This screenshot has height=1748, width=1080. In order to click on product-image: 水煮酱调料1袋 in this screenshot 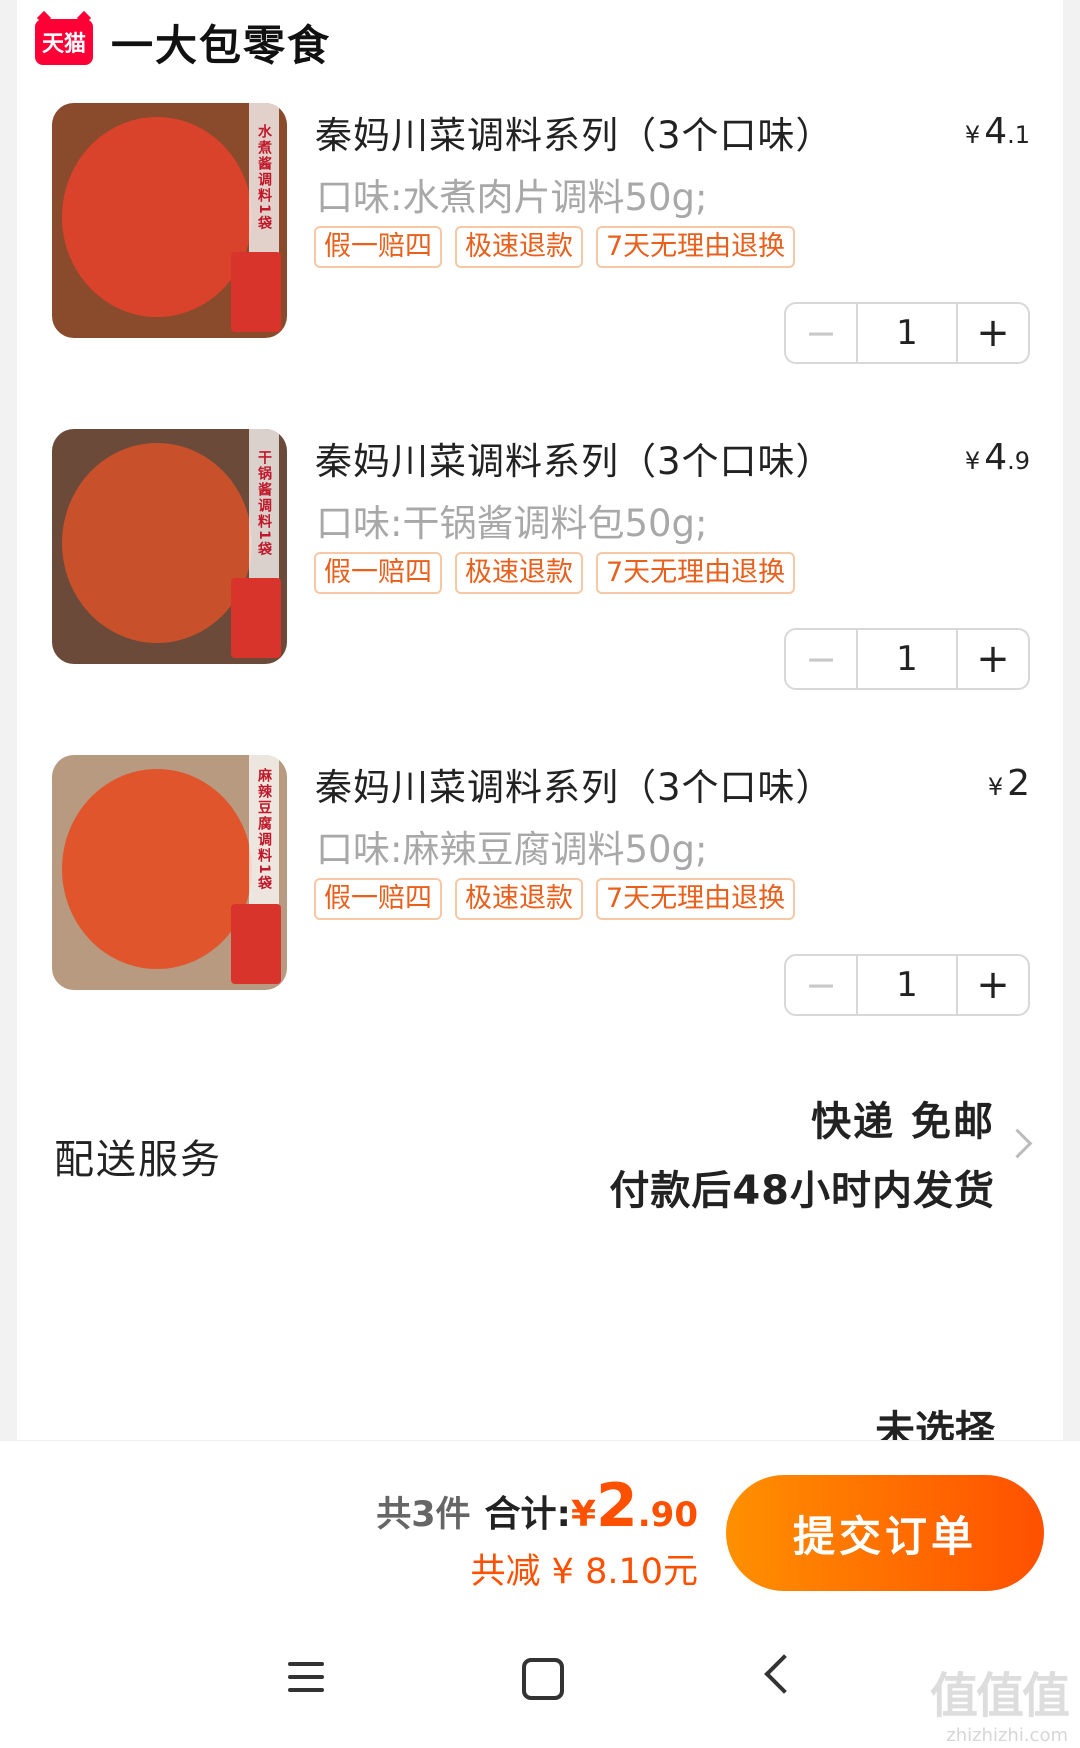, I will do `click(169, 220)`.